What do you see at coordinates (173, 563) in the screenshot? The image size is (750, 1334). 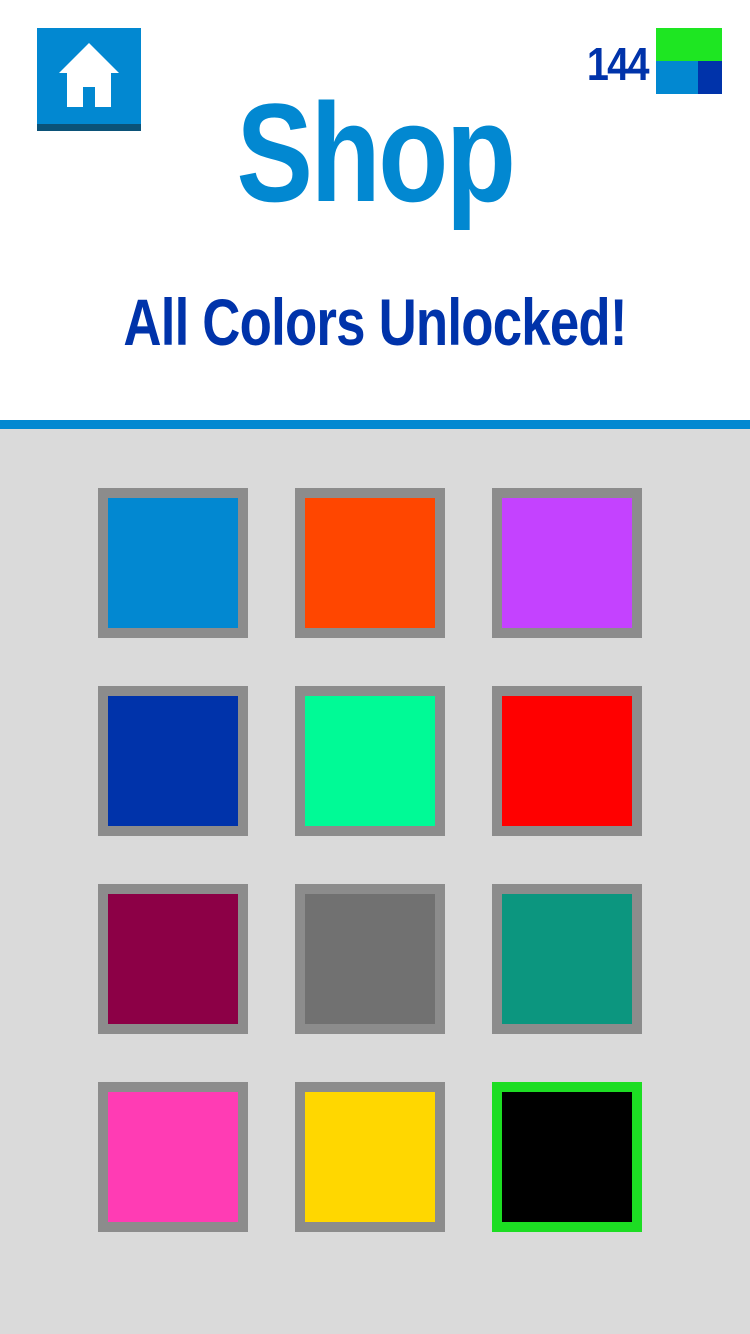 I see `color-swatch-blue` at bounding box center [173, 563].